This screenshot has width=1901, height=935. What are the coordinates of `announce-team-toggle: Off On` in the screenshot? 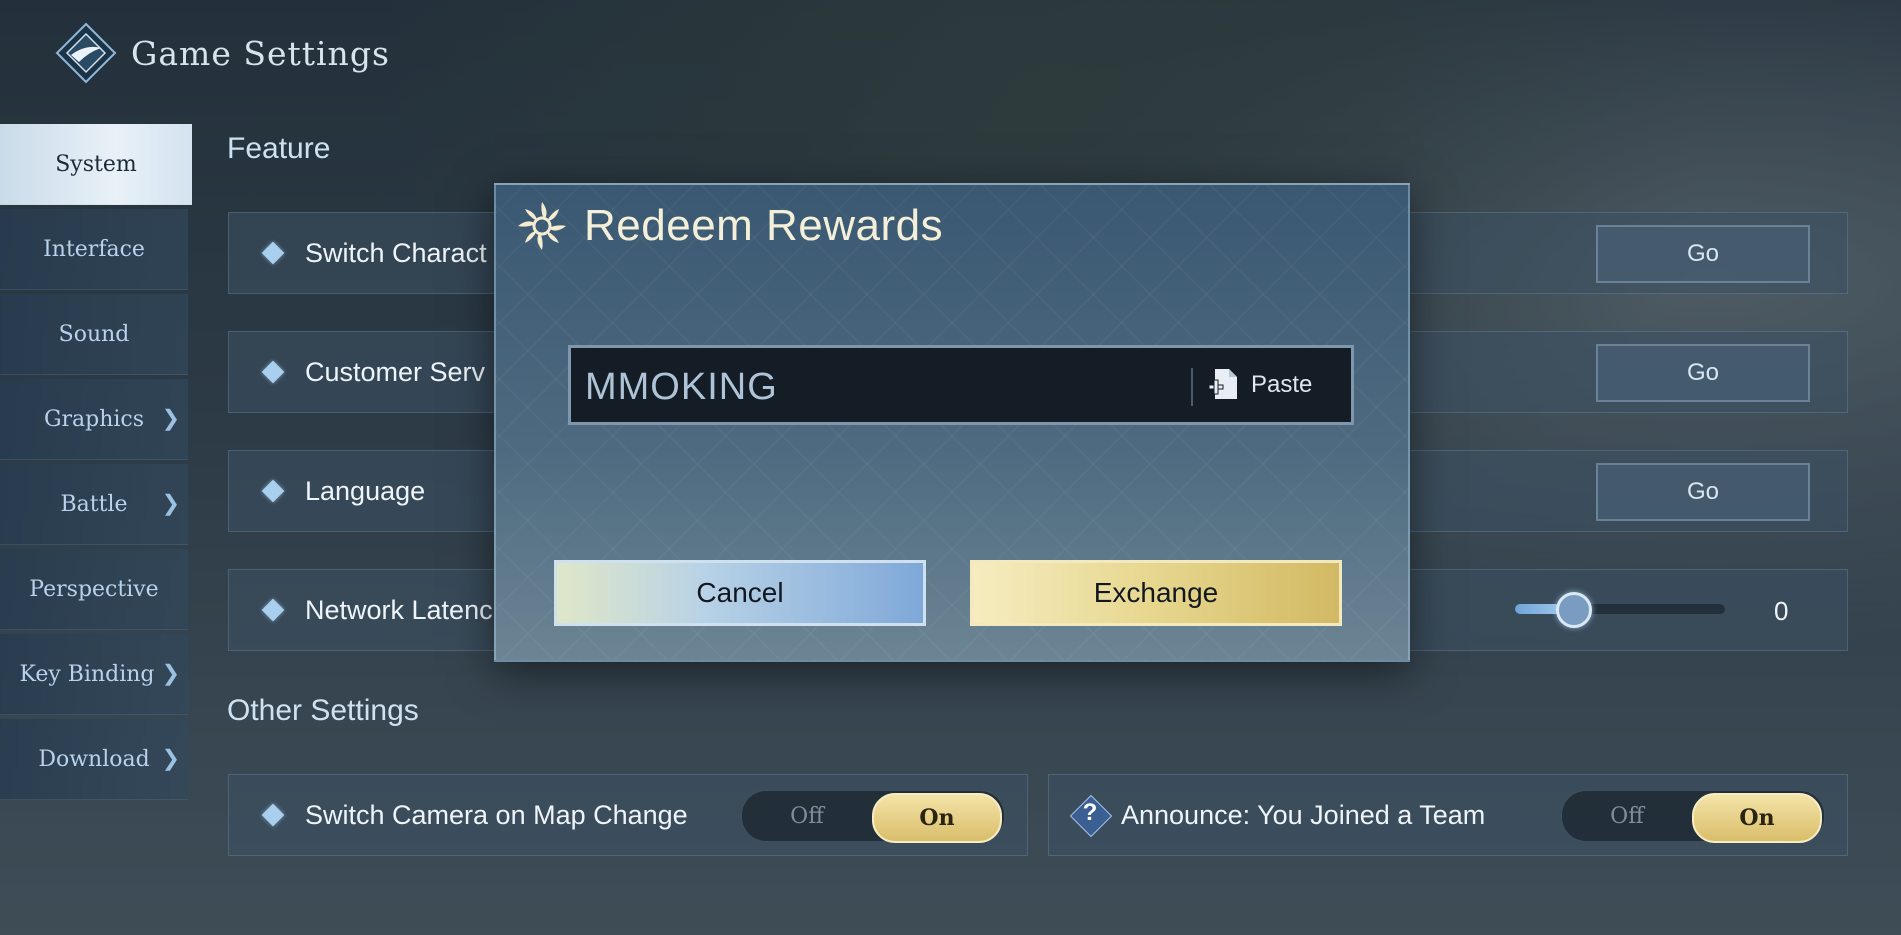 It's located at (1693, 816).